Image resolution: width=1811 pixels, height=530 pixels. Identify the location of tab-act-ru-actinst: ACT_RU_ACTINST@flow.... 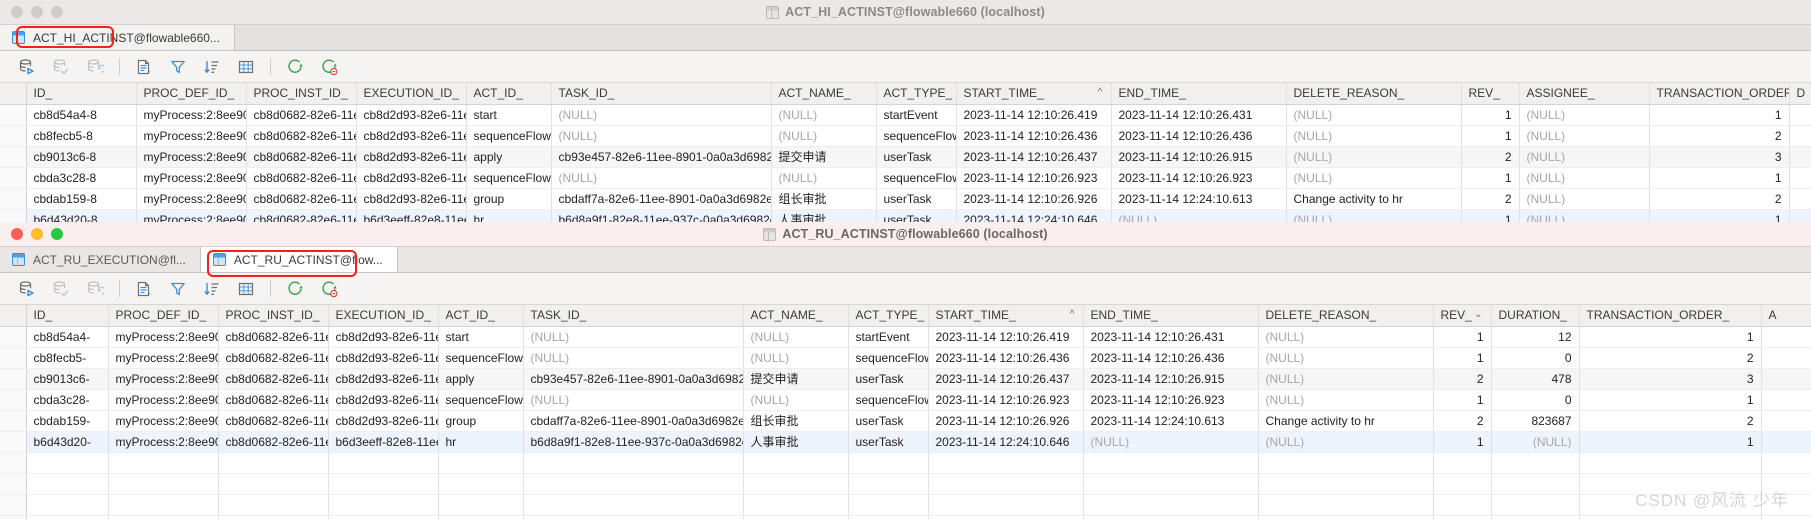
(299, 259).